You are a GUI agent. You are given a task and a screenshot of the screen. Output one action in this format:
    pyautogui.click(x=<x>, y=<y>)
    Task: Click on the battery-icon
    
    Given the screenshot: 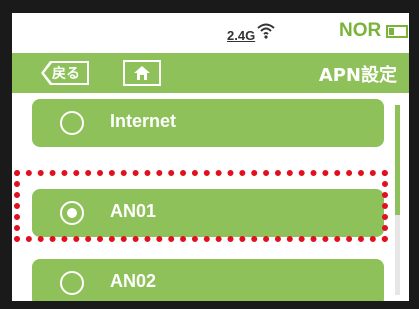 What is the action you would take?
    pyautogui.click(x=397, y=31)
    